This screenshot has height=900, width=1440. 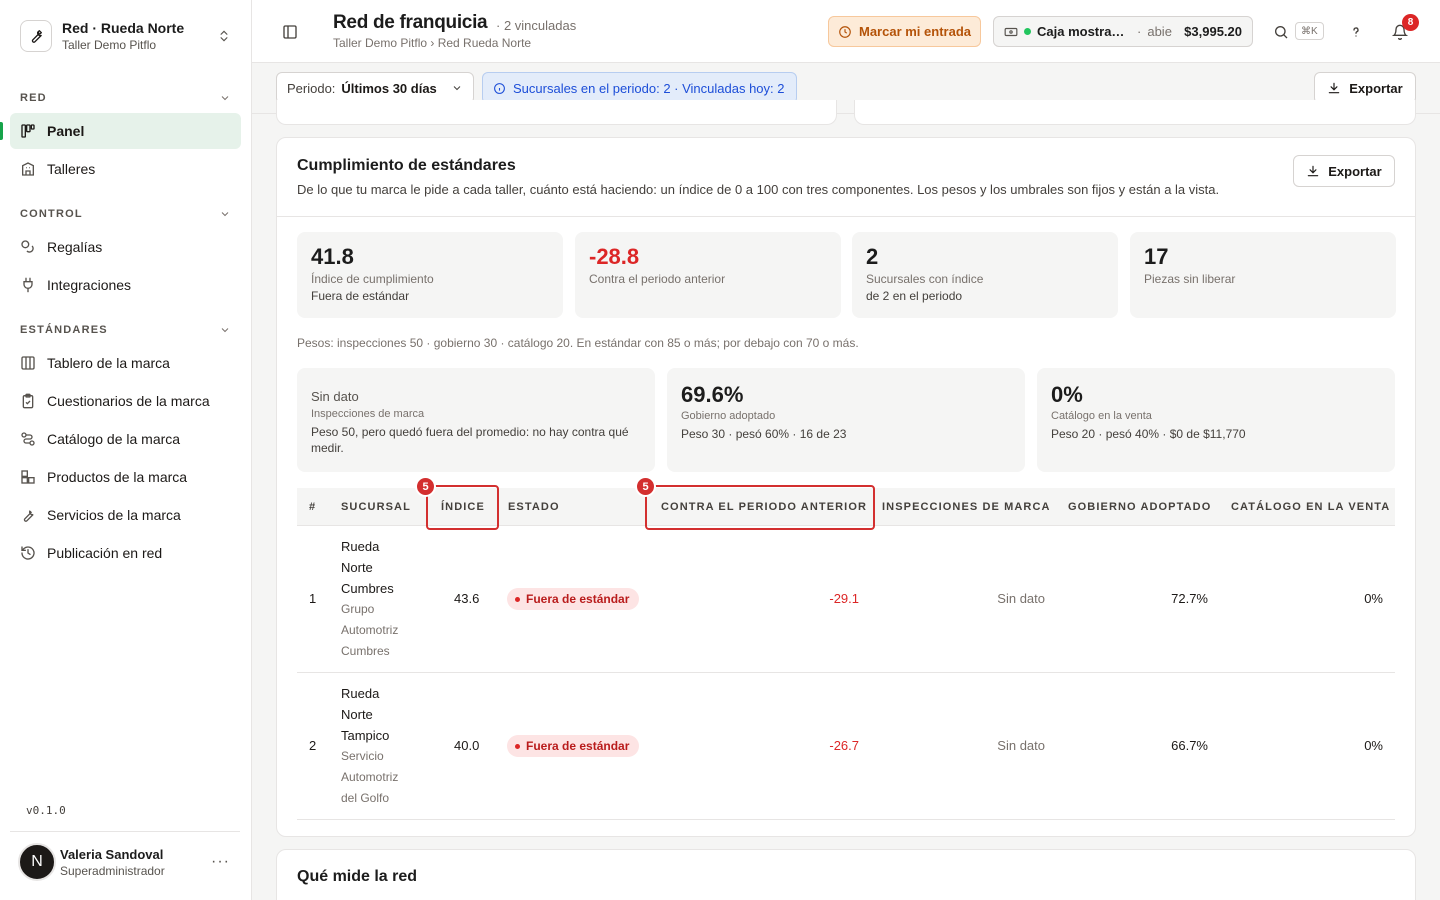 What do you see at coordinates (66, 131) in the screenshot?
I see `sidebar-item-label: Panel` at bounding box center [66, 131].